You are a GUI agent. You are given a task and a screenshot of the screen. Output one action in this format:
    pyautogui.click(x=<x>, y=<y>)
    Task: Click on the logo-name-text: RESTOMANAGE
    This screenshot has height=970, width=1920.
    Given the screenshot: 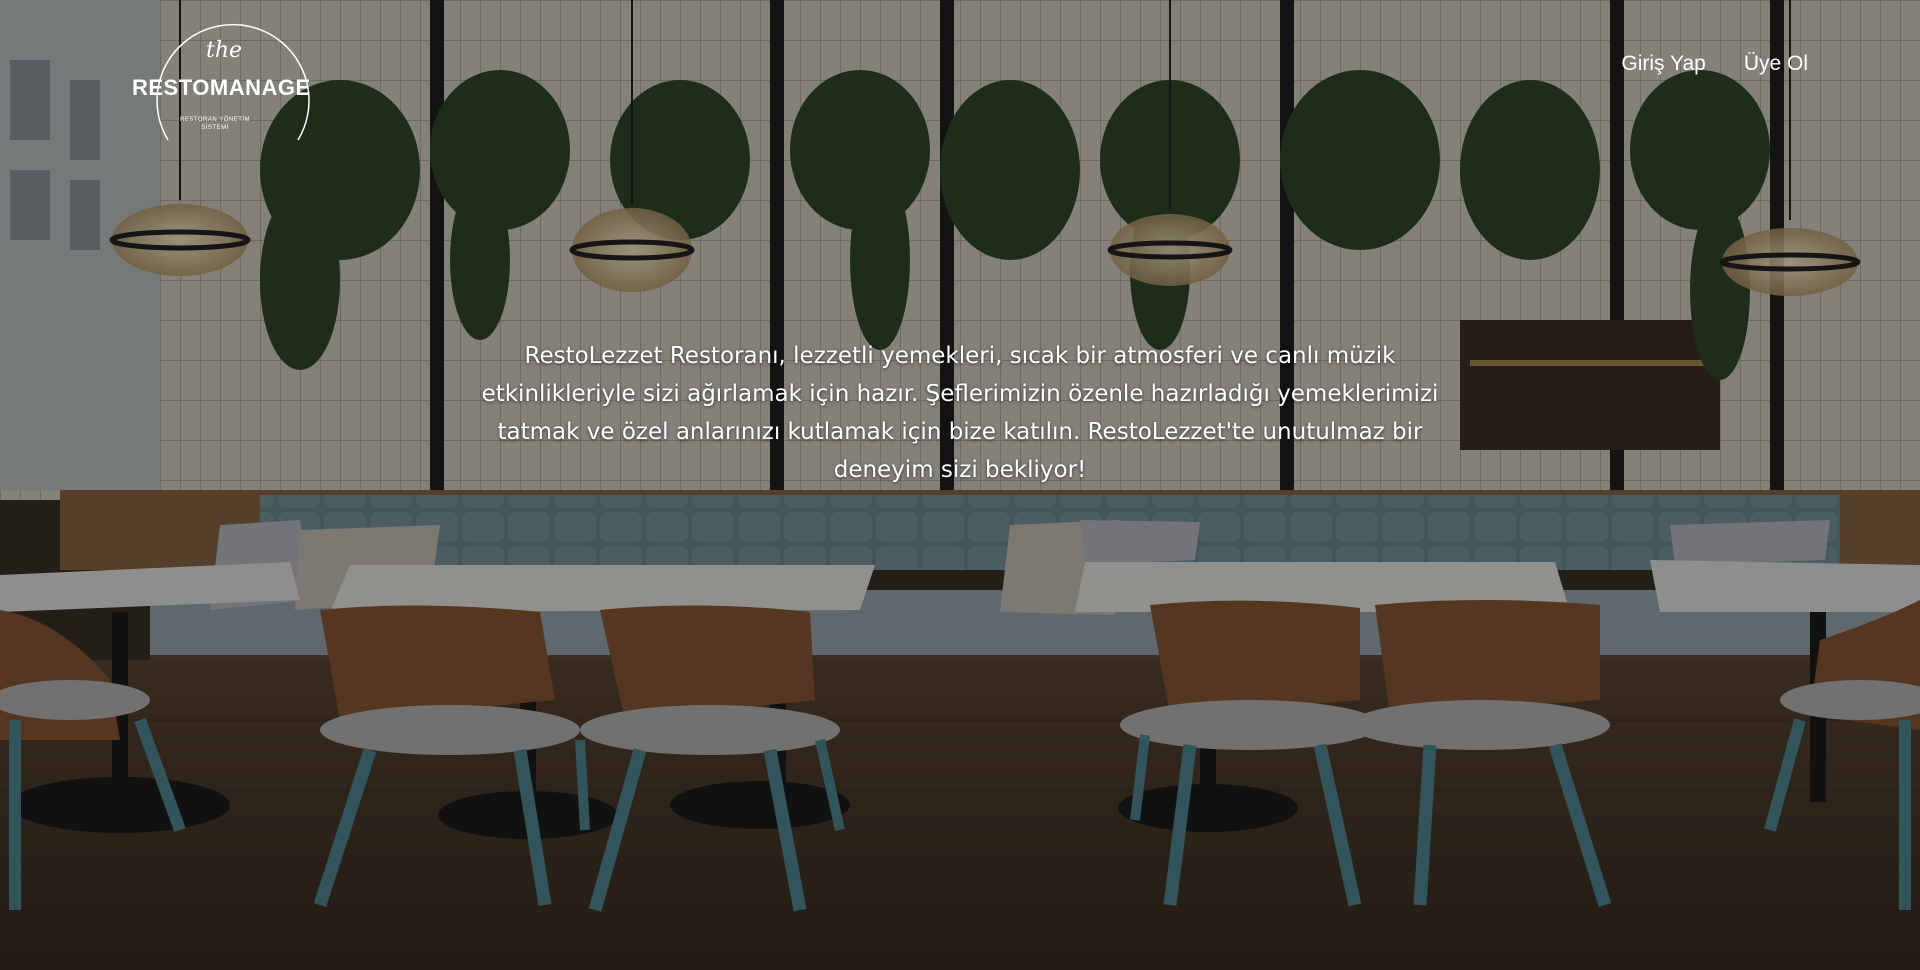 What is the action you would take?
    pyautogui.click(x=221, y=87)
    